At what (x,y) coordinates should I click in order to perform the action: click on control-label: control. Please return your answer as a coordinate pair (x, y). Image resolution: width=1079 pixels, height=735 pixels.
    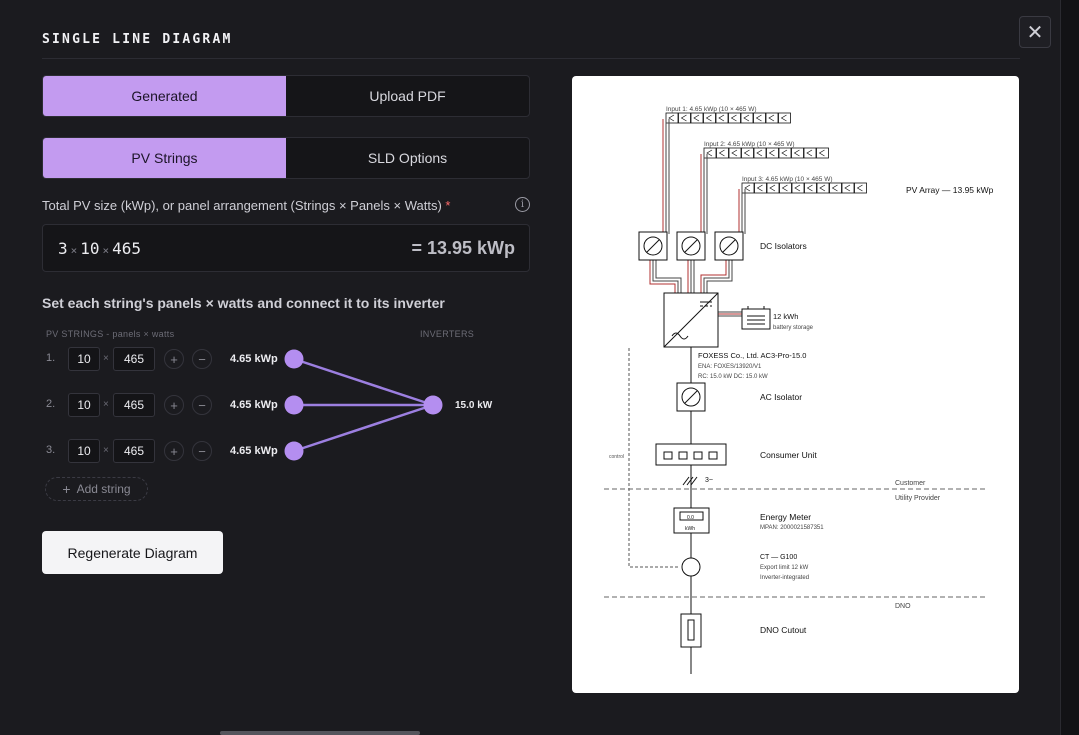
    Looking at the image, I should click on (616, 457).